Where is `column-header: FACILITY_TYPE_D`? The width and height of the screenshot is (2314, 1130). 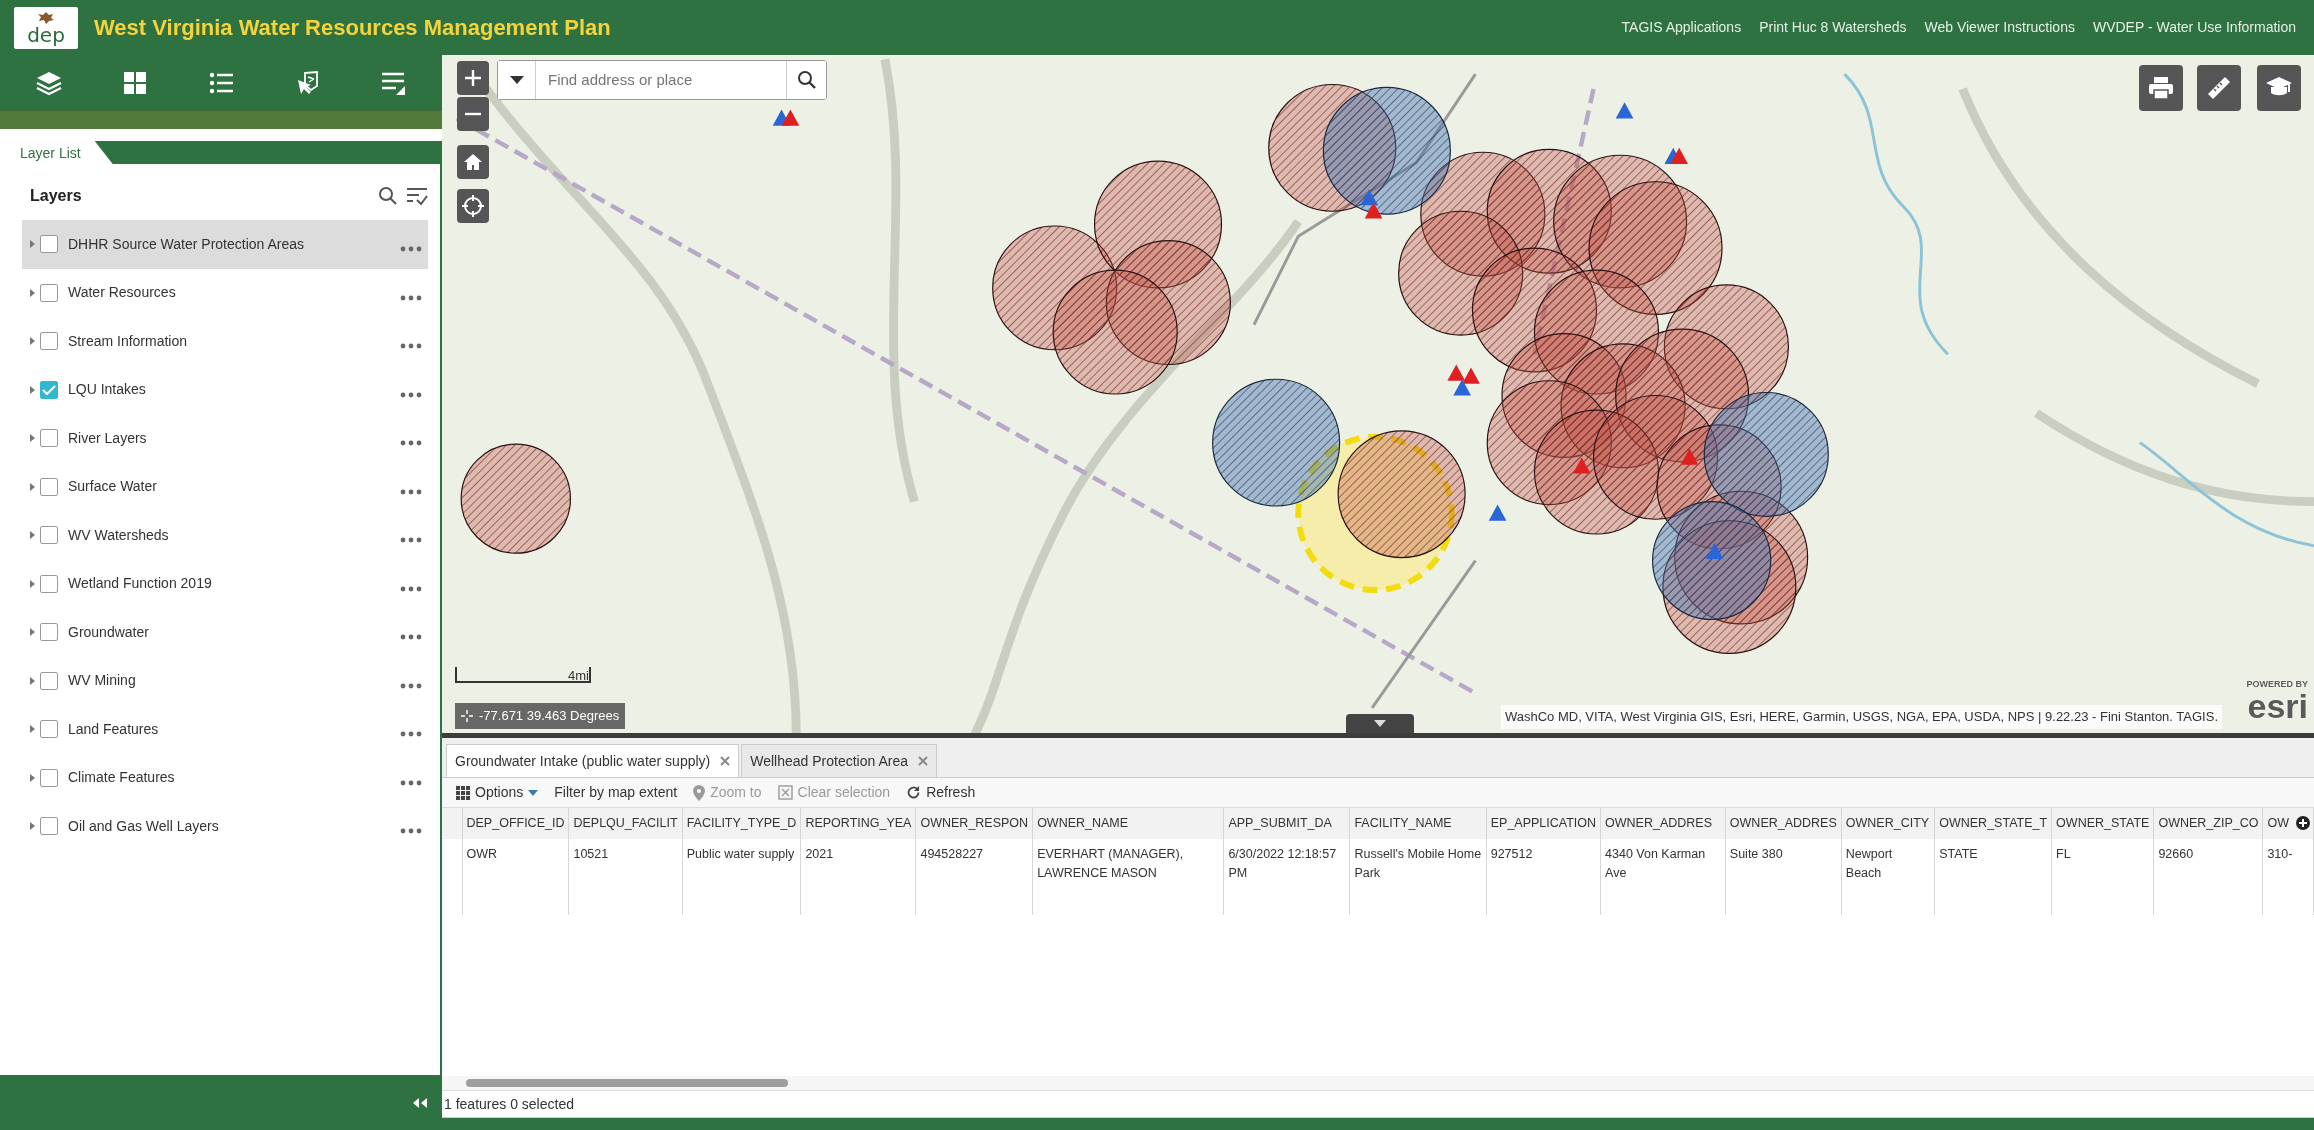 column-header: FACILITY_TYPE_D is located at coordinates (741, 823).